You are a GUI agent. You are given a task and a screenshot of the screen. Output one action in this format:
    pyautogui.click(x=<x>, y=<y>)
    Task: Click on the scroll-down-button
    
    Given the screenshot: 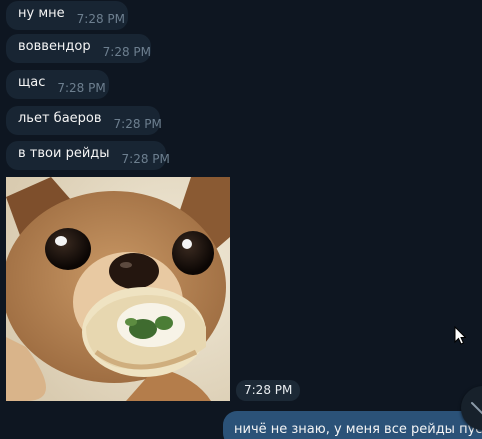 What is the action you would take?
    pyautogui.click(x=471, y=408)
    